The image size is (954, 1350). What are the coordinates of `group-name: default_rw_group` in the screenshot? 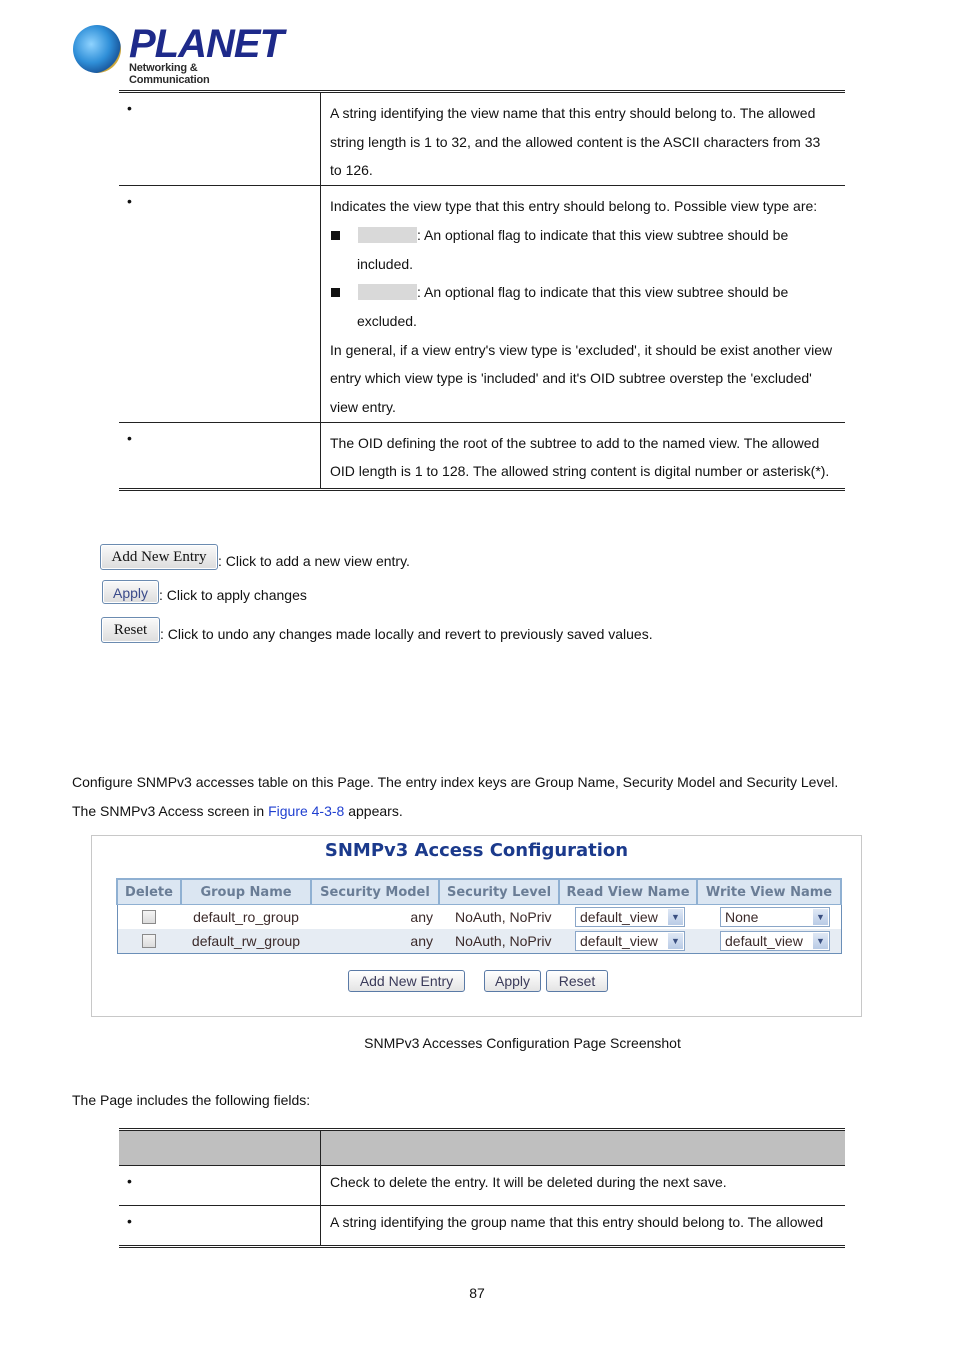 It's located at (246, 941).